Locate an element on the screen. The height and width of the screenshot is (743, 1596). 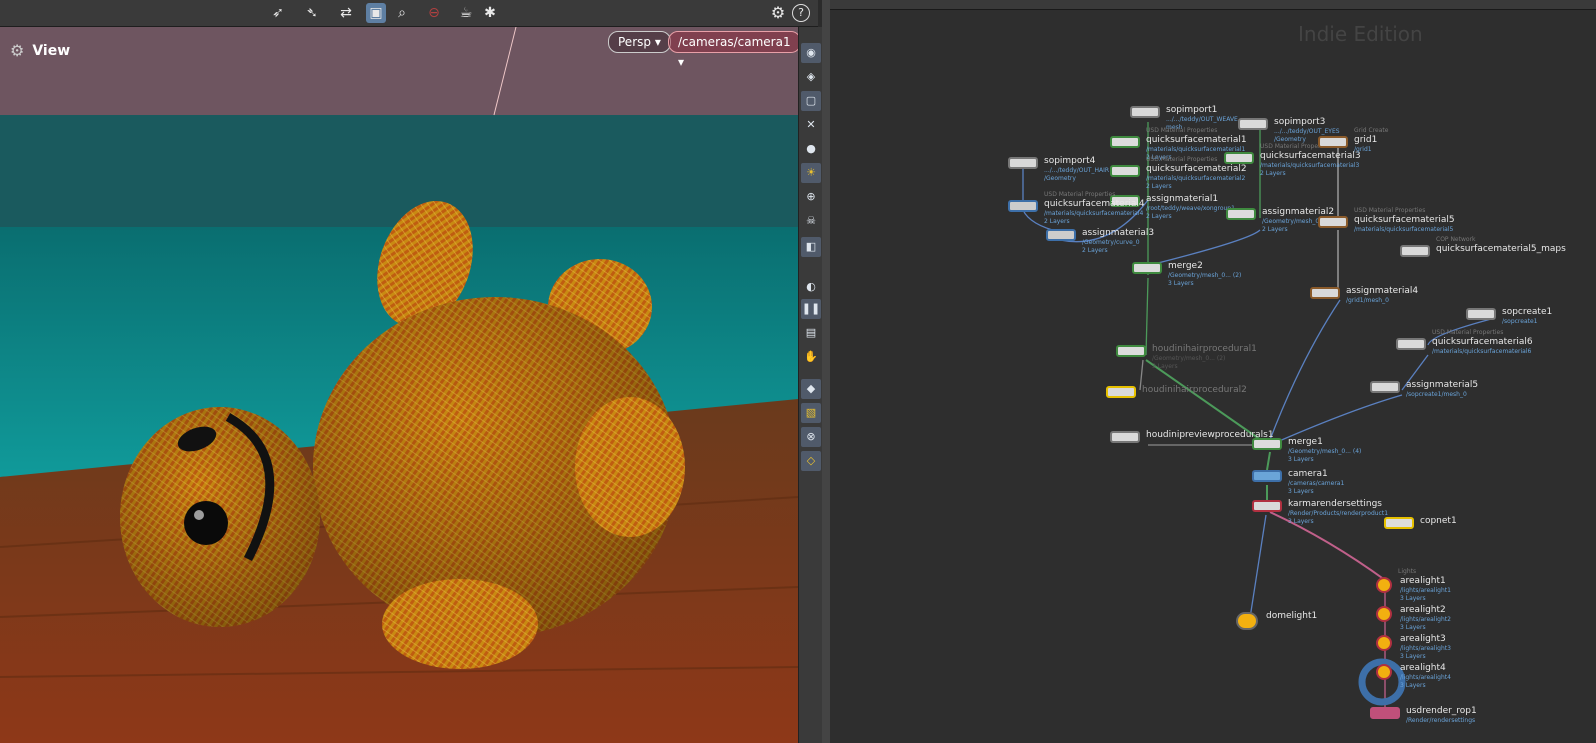
node-name: quicksurfacematerial5 is located at coordinates (1404, 220).